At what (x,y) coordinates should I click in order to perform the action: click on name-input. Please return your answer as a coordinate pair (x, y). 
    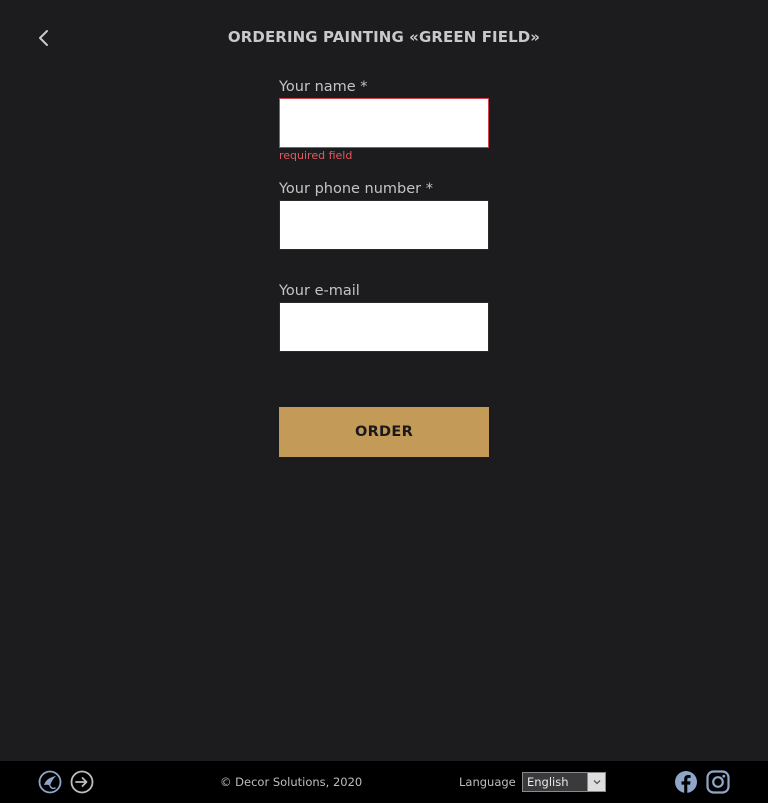
    Looking at the image, I should click on (384, 123).